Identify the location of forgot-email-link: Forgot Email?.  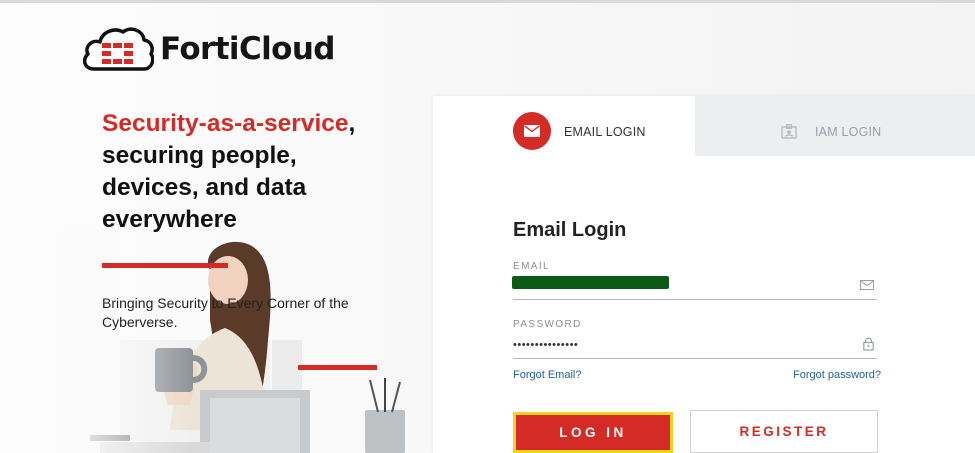
(547, 375).